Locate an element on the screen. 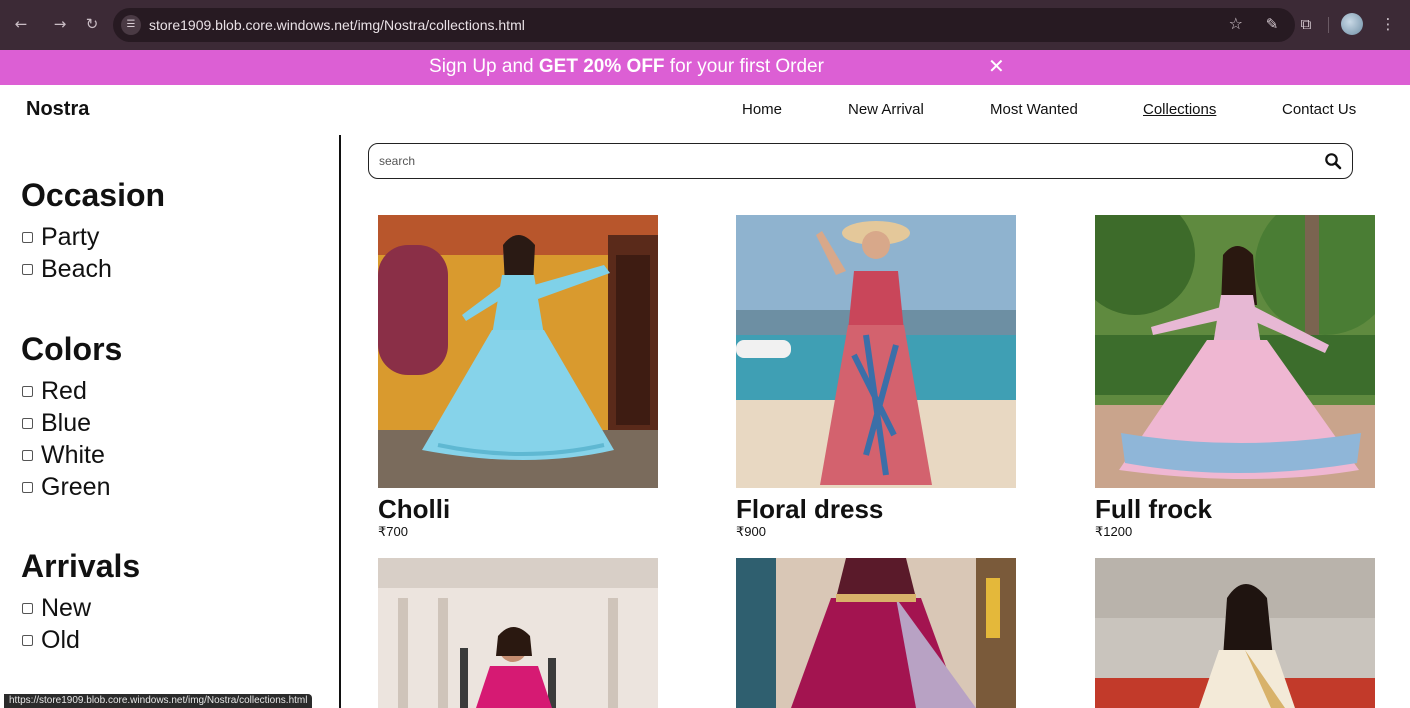 The width and height of the screenshot is (1410, 708). forward-icon: → is located at coordinates (60, 24).